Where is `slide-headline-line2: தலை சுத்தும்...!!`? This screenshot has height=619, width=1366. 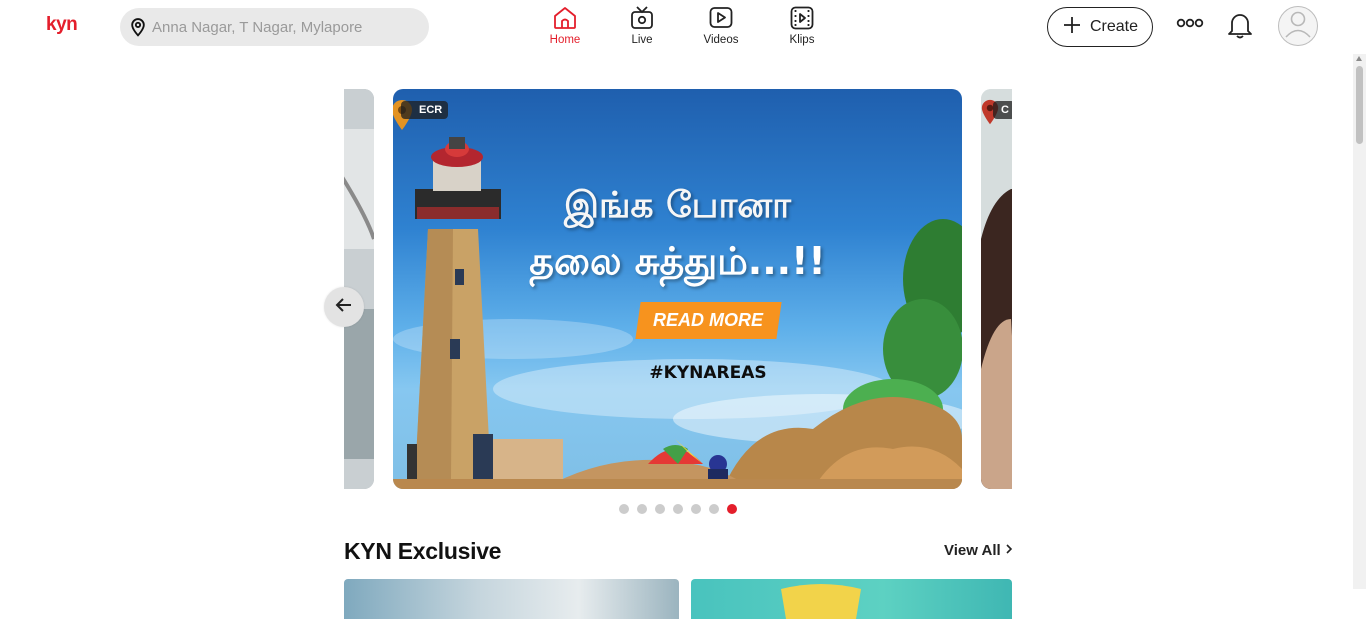
slide-headline-line2: தலை சுத்தும்...!! is located at coordinates (677, 261).